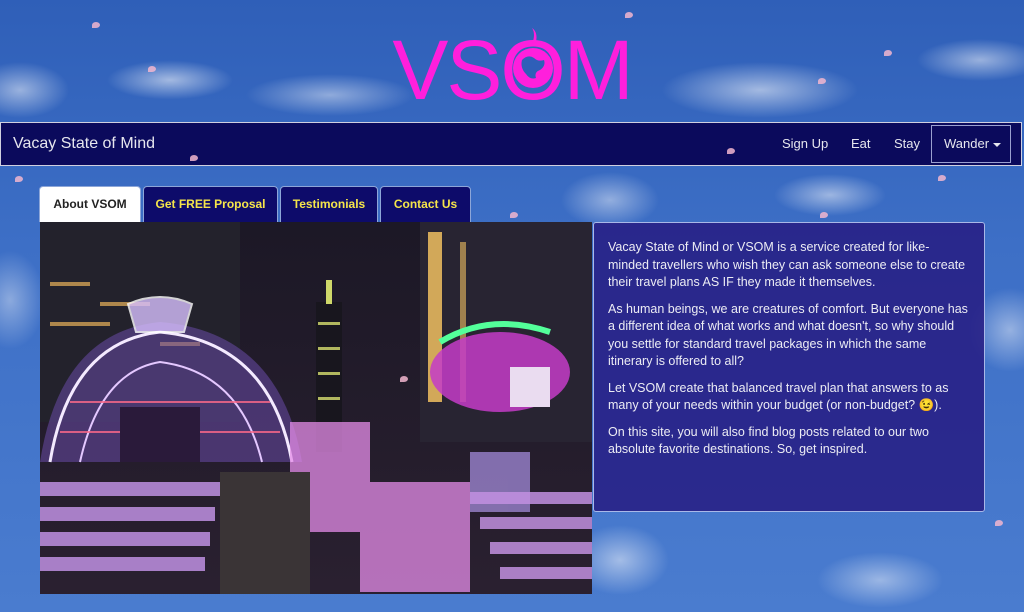 The image size is (1024, 612). What do you see at coordinates (425, 204) in the screenshot?
I see `tab-contact-us: Contact Us` at bounding box center [425, 204].